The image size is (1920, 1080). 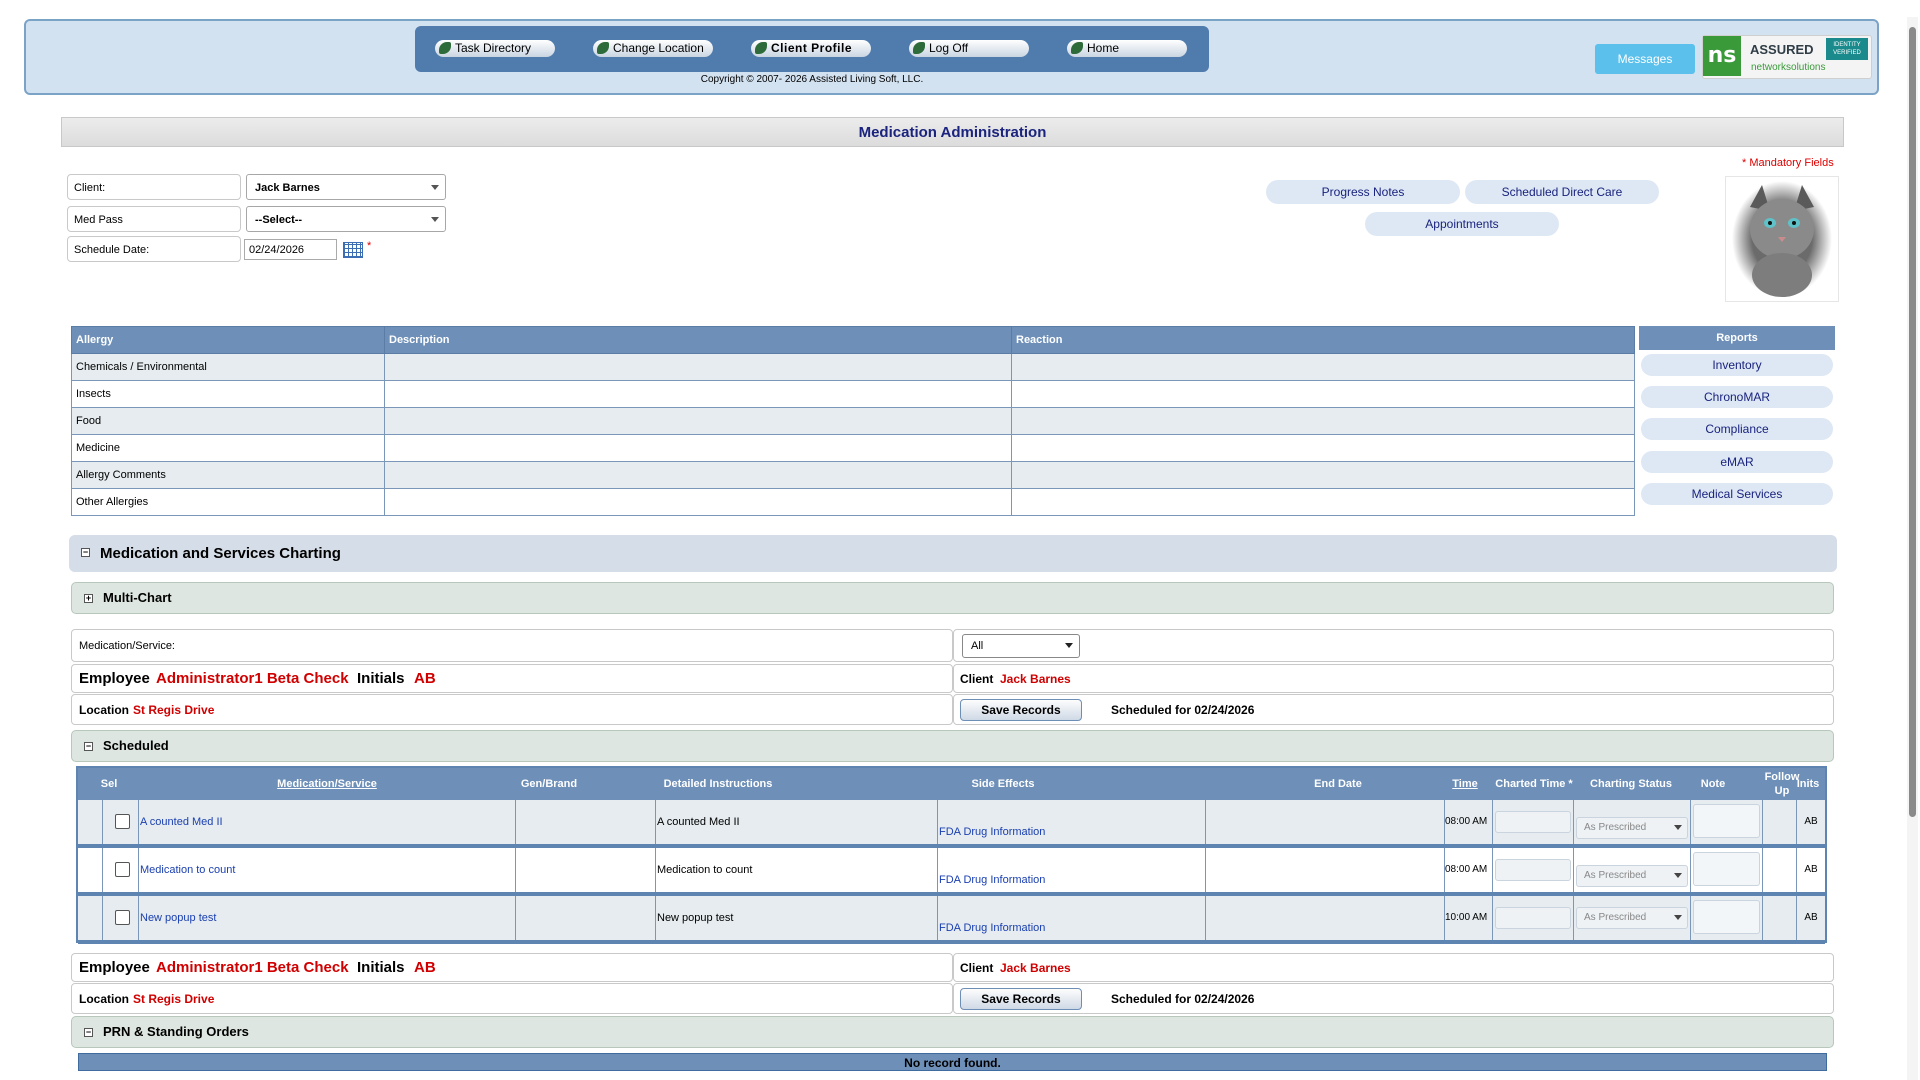 I want to click on required-marker: *, so click(x=369, y=246).